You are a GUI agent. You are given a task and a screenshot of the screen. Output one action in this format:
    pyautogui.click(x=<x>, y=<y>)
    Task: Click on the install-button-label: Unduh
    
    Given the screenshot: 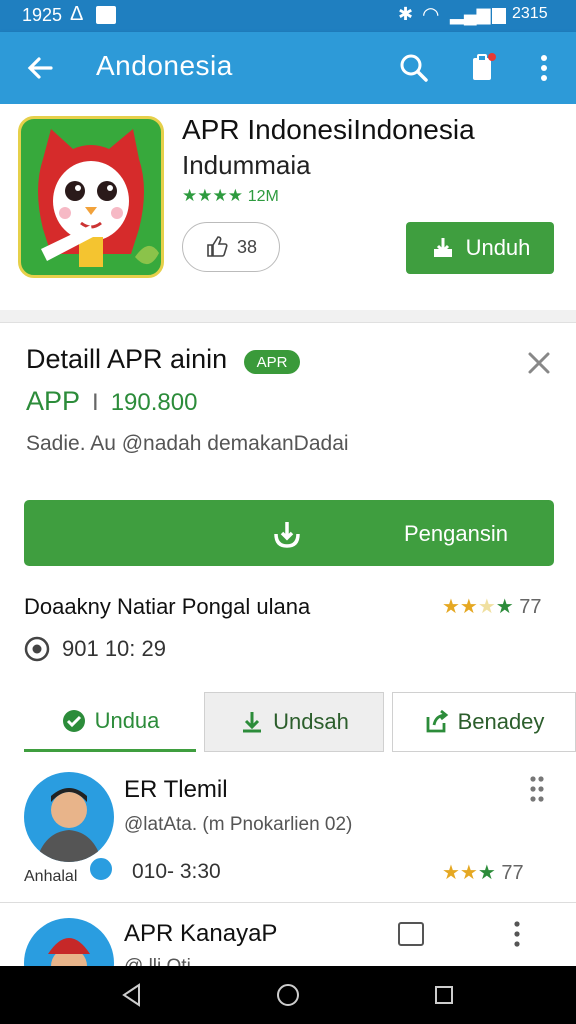 What is the action you would take?
    pyautogui.click(x=498, y=247)
    